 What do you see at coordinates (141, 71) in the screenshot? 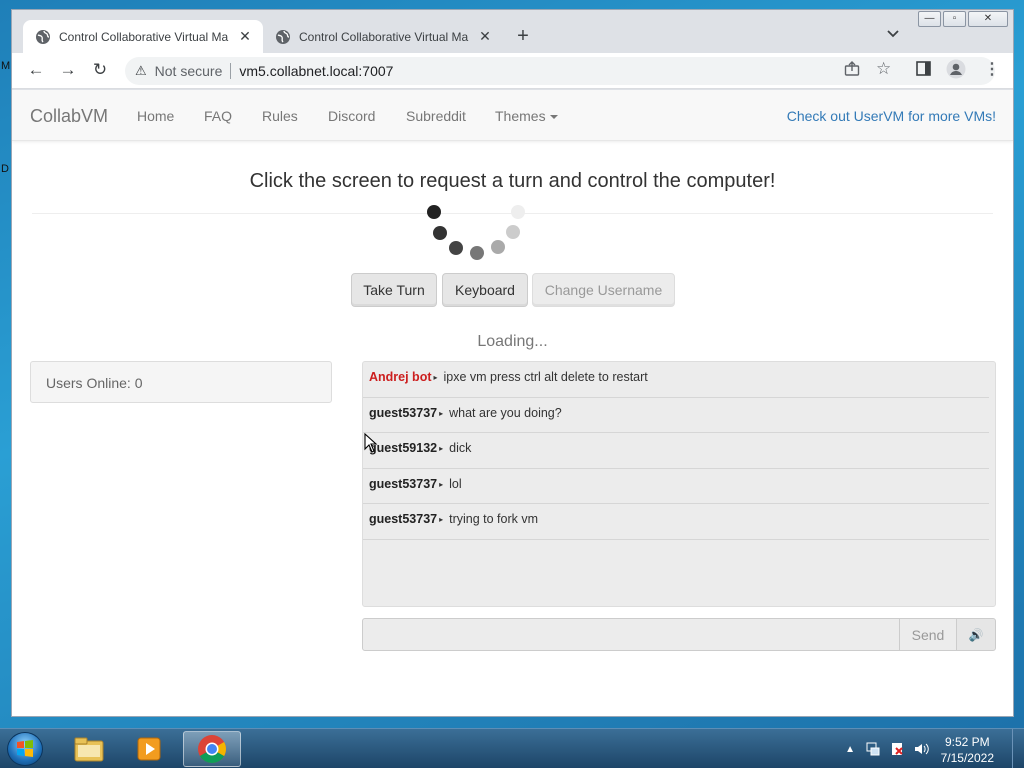
I see `warning-icon: ⚠` at bounding box center [141, 71].